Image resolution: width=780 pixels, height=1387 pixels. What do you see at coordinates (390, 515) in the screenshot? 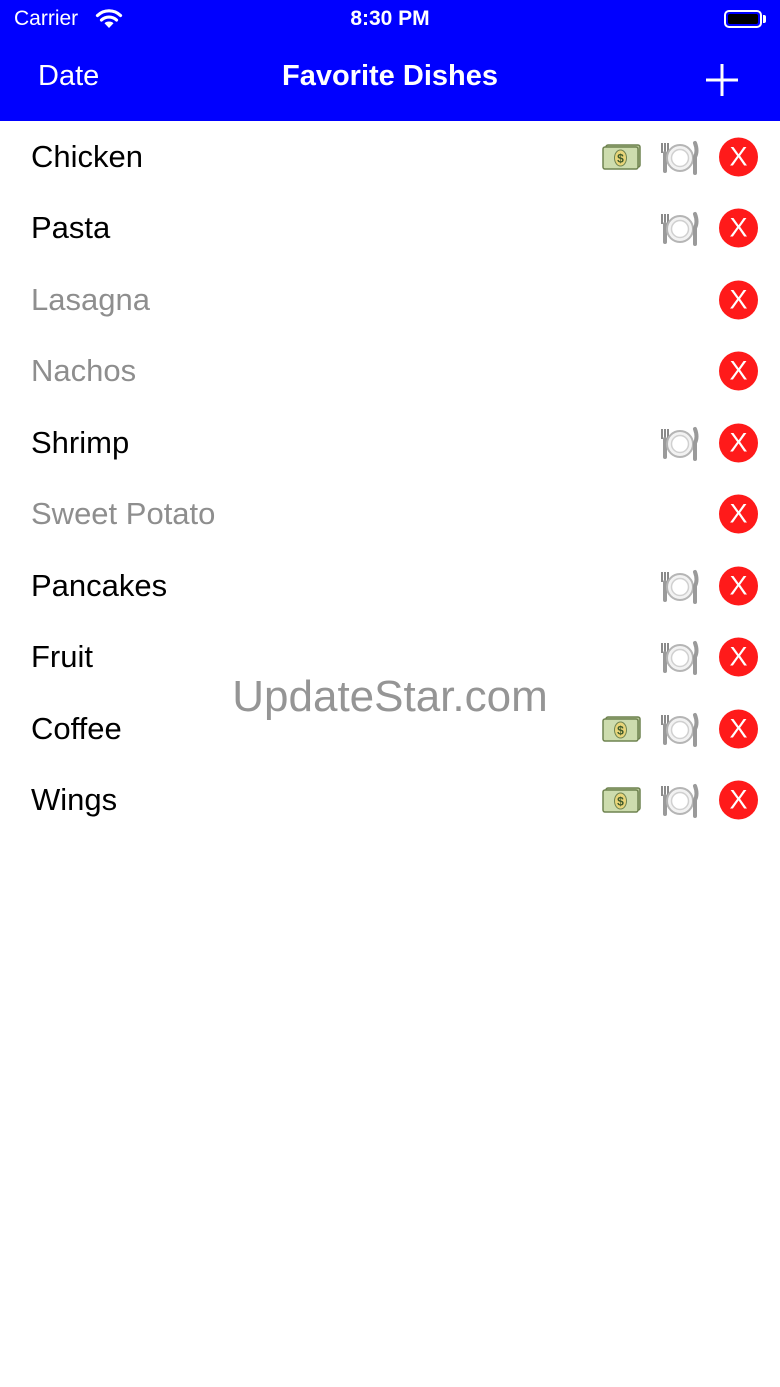
I see `list-item: Sweet Potato X` at bounding box center [390, 515].